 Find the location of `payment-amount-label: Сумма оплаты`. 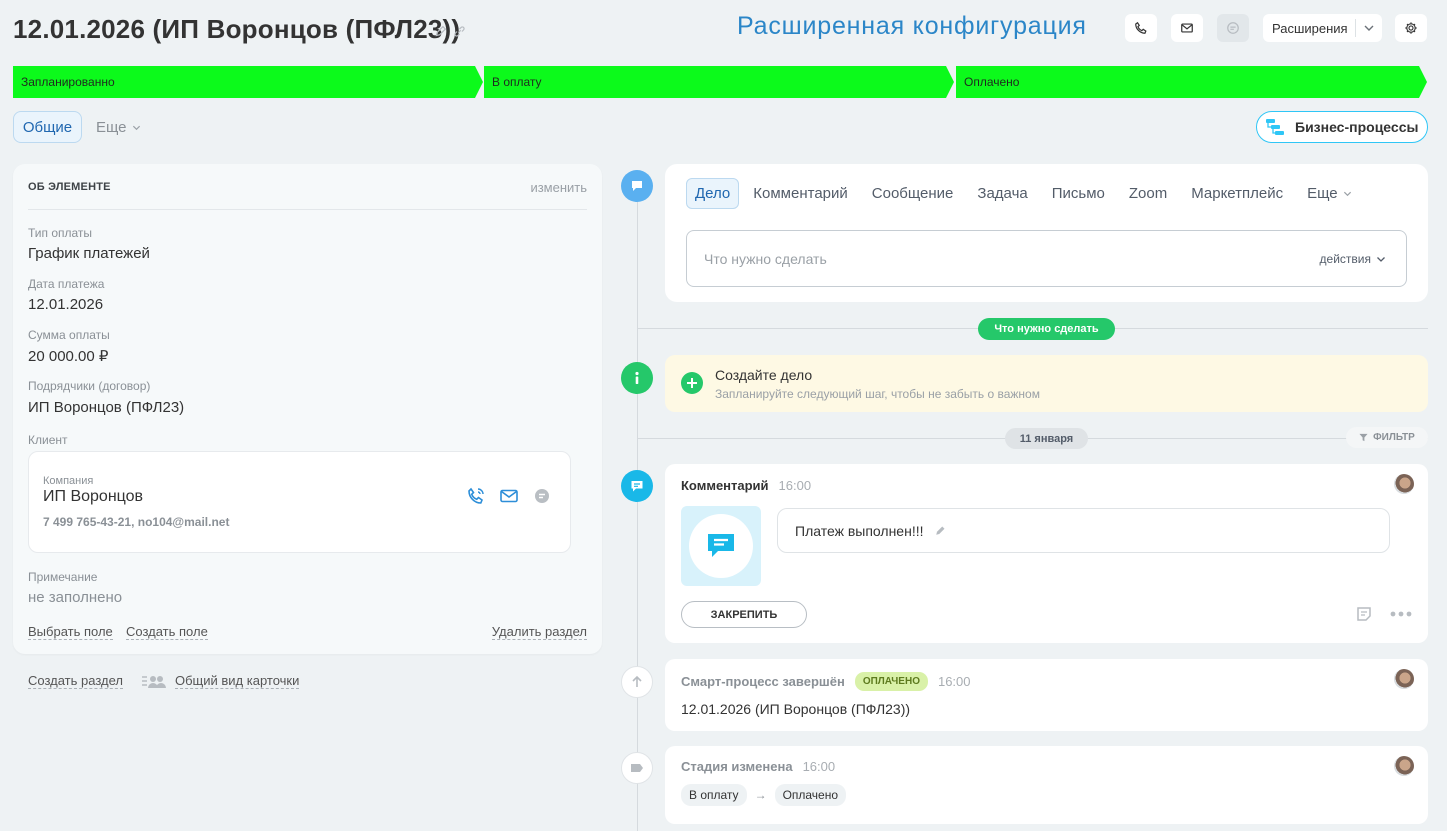

payment-amount-label: Сумма оплаты is located at coordinates (69, 335).